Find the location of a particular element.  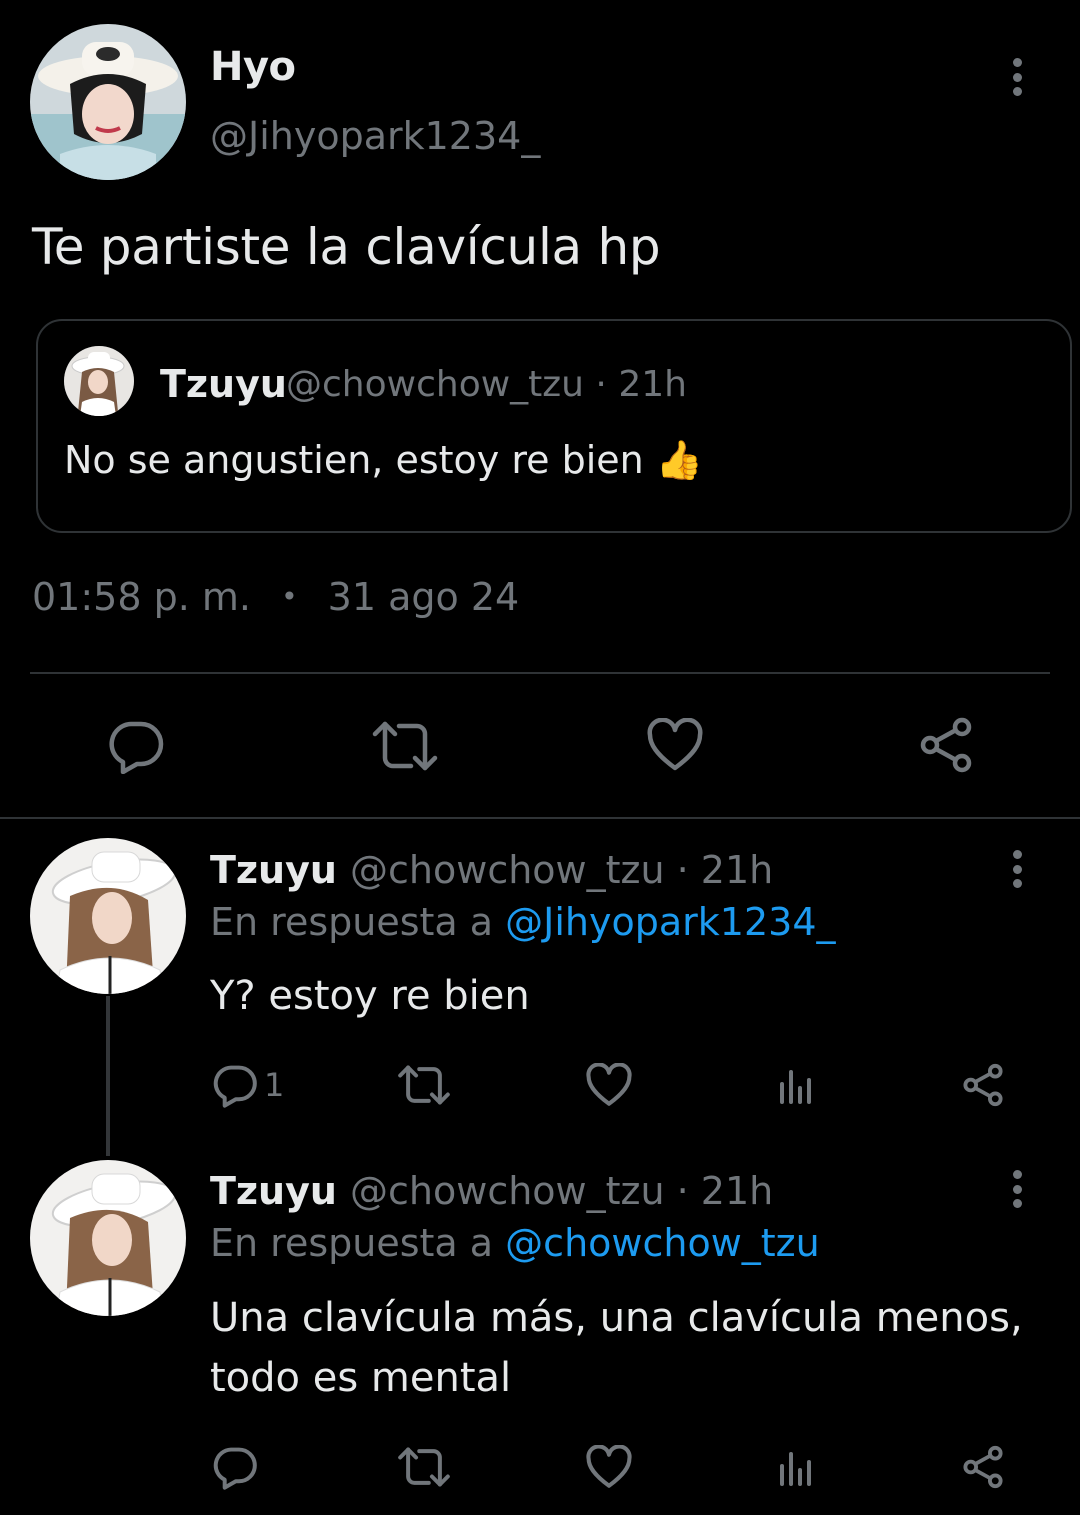

quoted-author-name: Tzuyu is located at coordinates (223, 384).